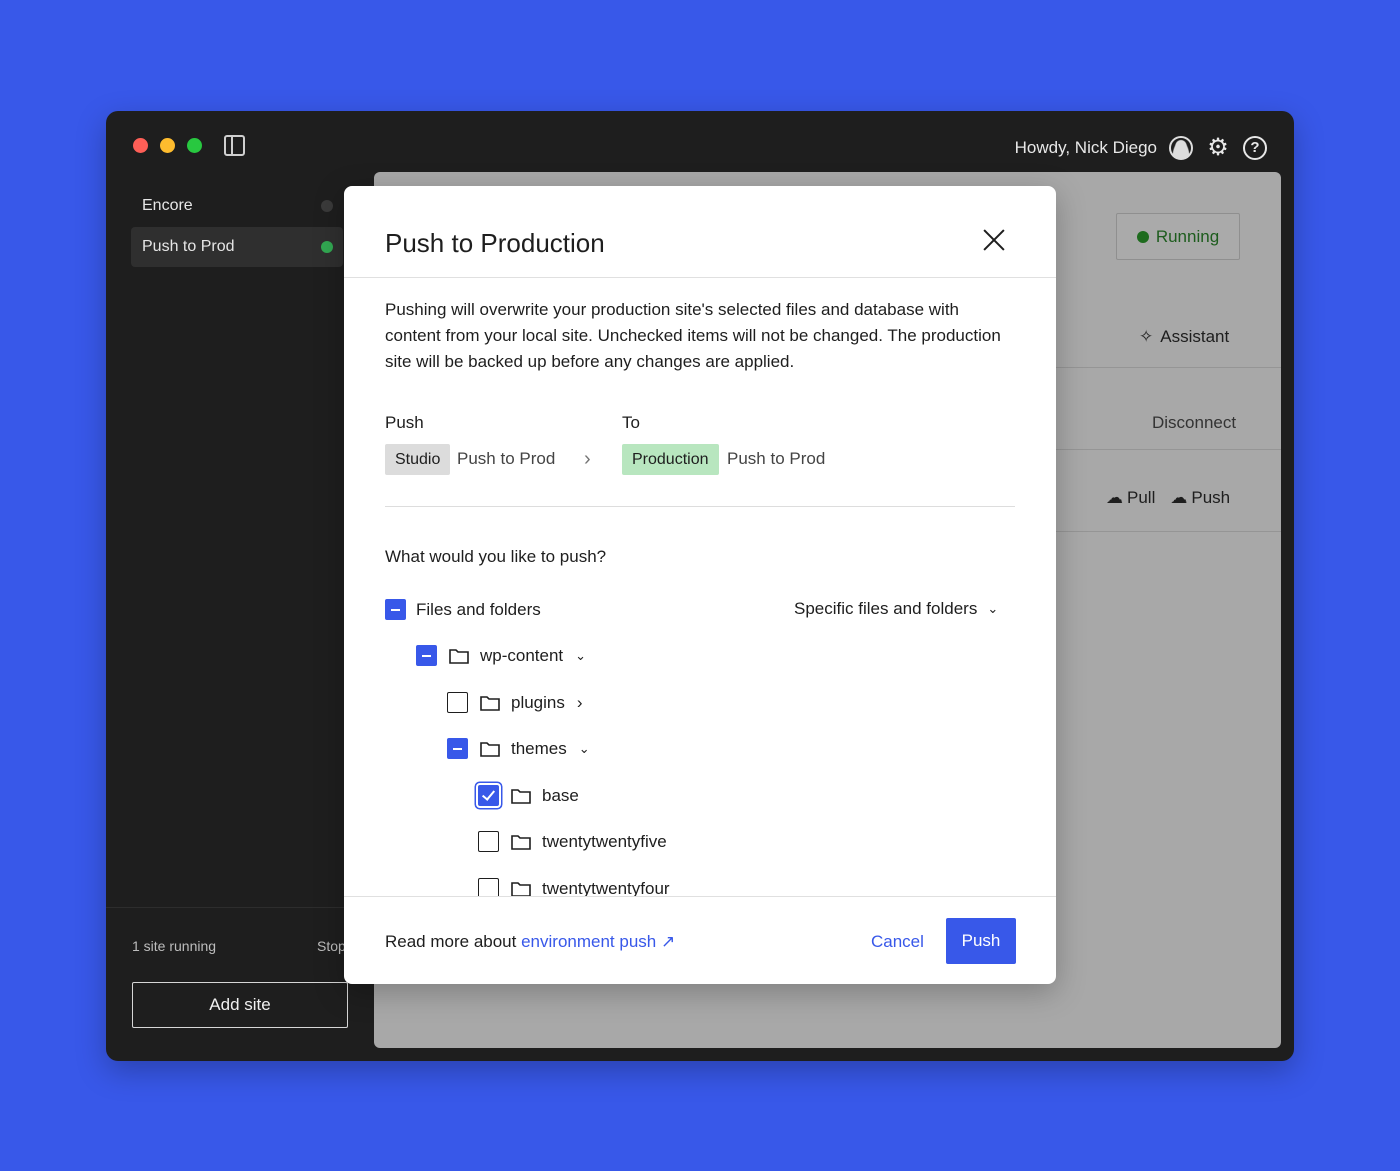 The height and width of the screenshot is (1171, 1400). What do you see at coordinates (522, 655) in the screenshot?
I see `node-label: wp-content` at bounding box center [522, 655].